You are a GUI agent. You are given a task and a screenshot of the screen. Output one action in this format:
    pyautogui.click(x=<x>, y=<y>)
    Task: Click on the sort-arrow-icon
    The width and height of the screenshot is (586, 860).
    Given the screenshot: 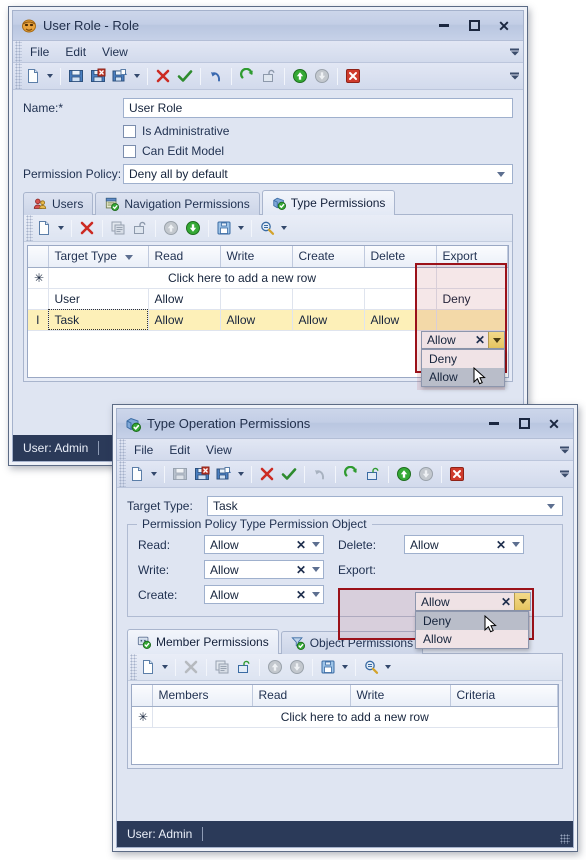 What is the action you would take?
    pyautogui.click(x=128, y=257)
    